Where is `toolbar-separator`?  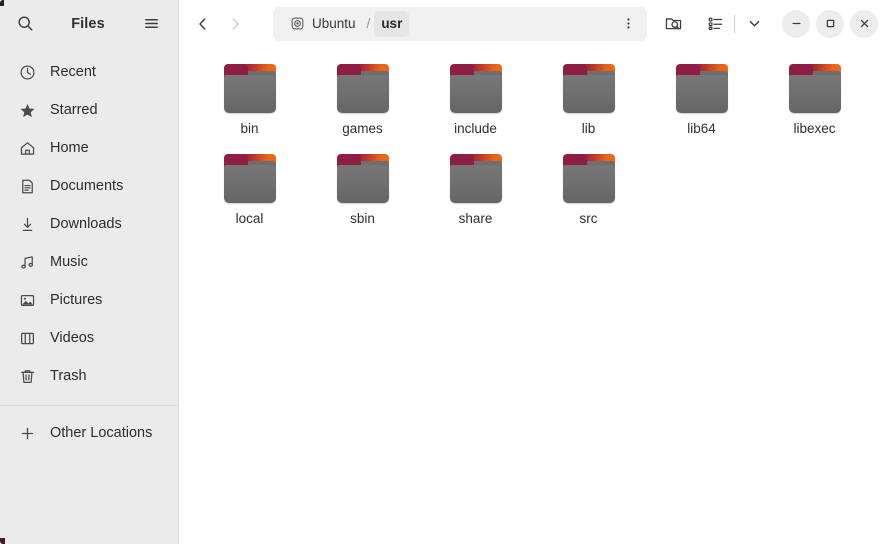 toolbar-separator is located at coordinates (734, 23).